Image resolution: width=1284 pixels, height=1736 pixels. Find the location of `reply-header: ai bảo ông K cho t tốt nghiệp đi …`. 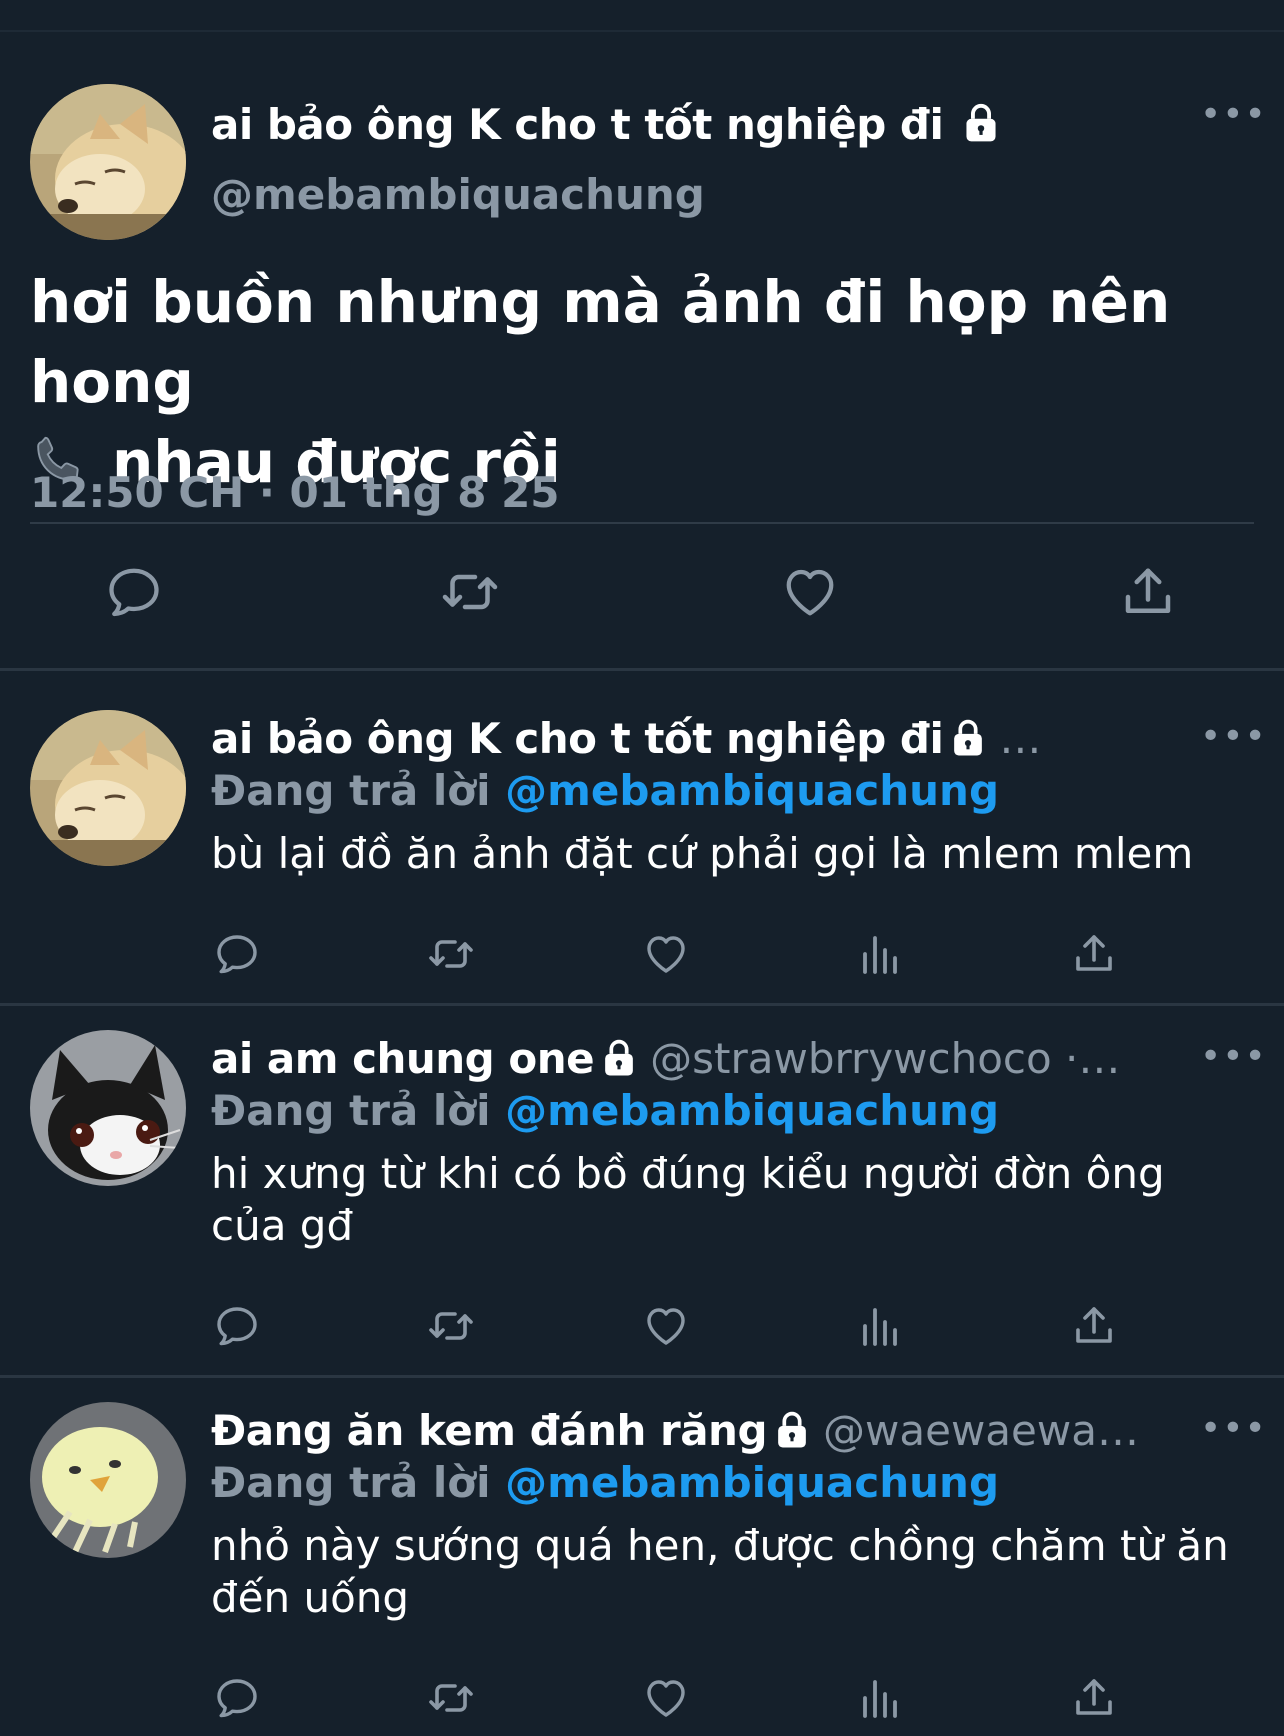

reply-header: ai bảo ông K cho t tốt nghiệp đi … is located at coordinates (701, 741).